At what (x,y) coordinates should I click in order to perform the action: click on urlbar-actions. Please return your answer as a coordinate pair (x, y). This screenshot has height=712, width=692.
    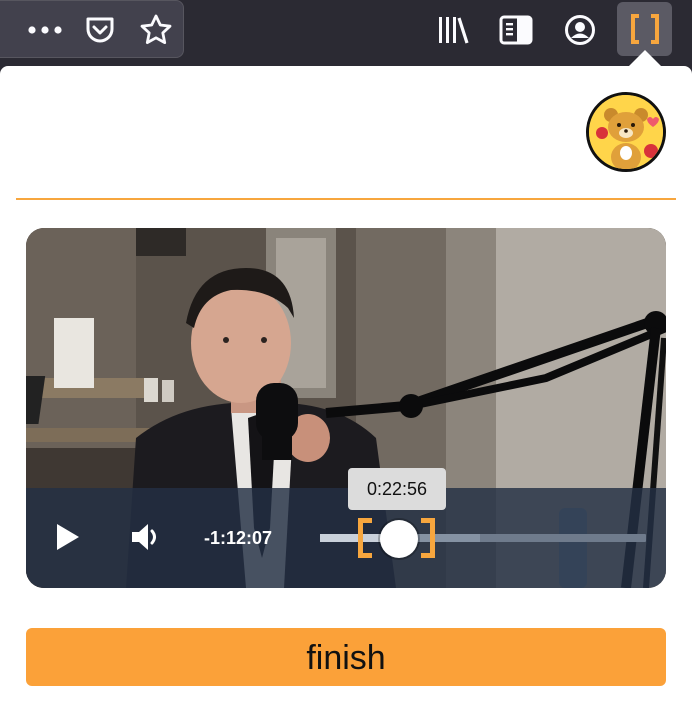
    Looking at the image, I should click on (92, 29).